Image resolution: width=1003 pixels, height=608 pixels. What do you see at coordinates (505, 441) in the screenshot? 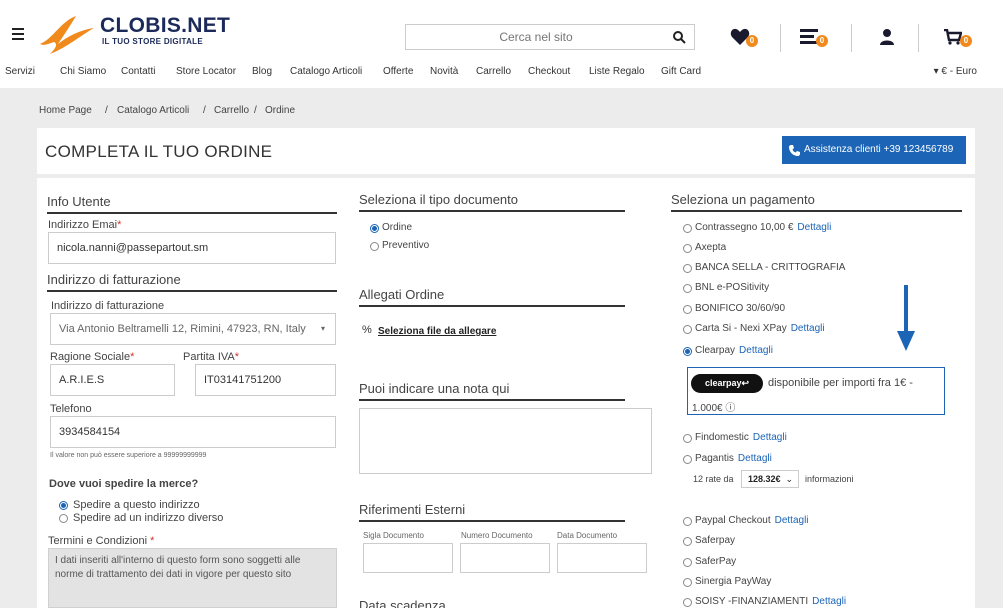
I see `order-note-textarea` at bounding box center [505, 441].